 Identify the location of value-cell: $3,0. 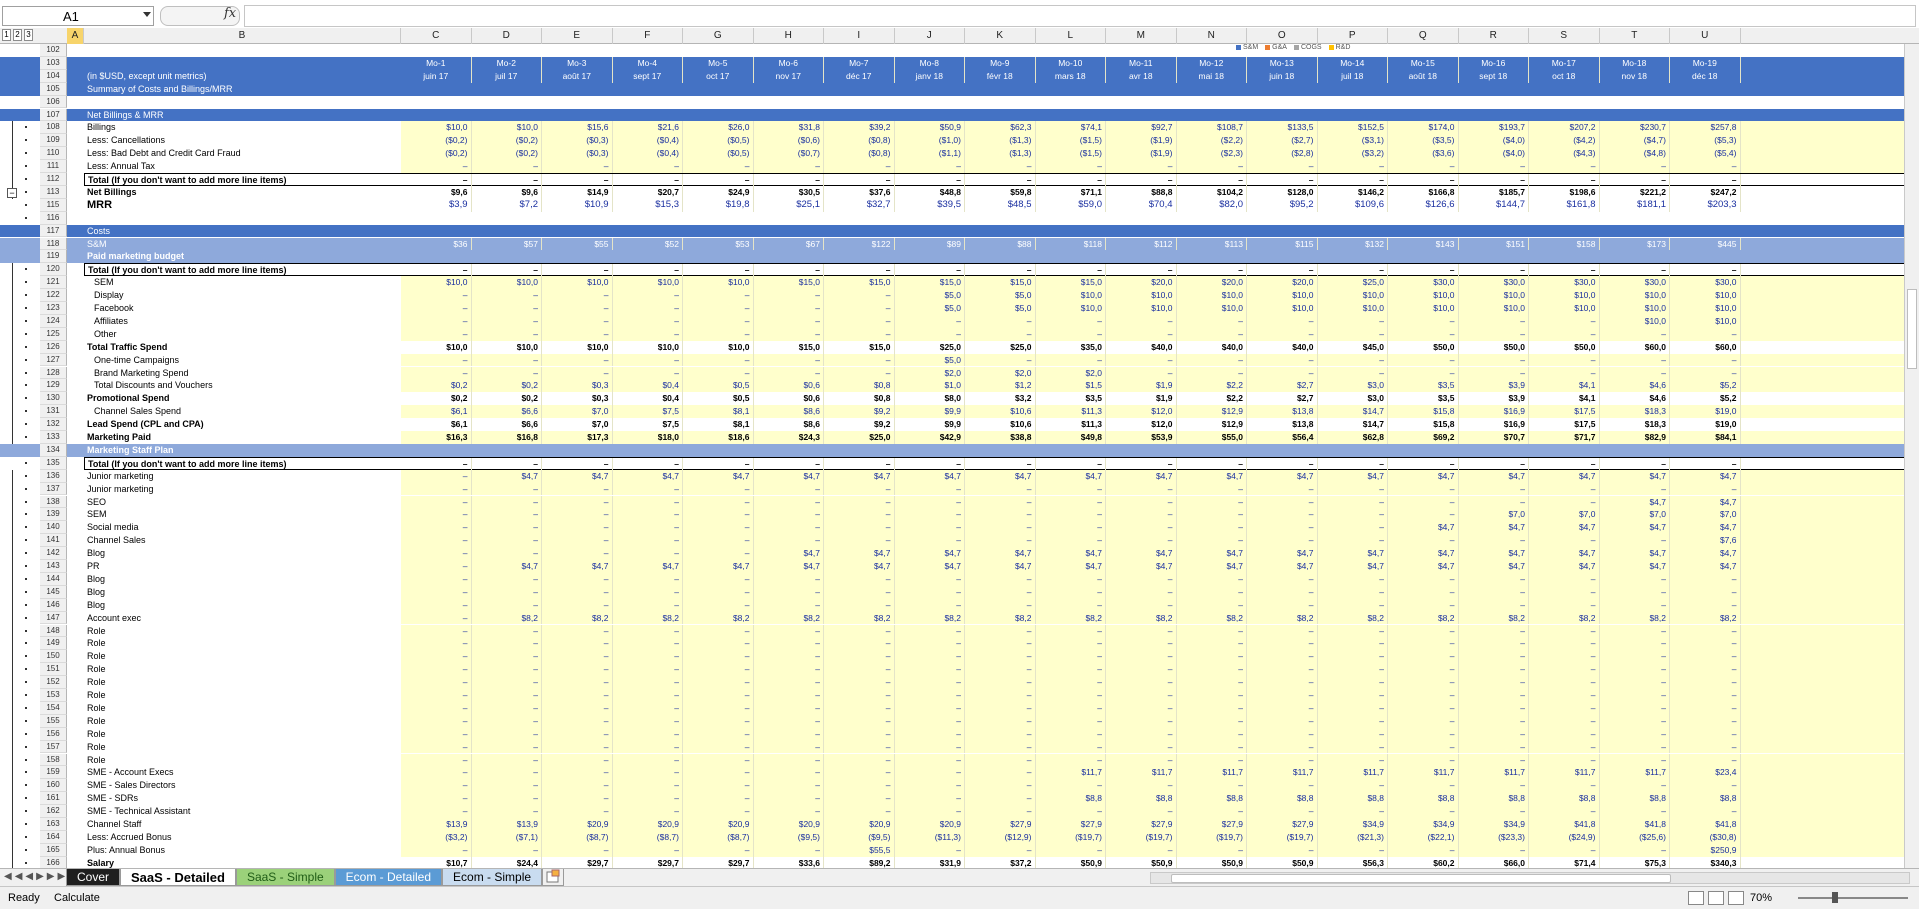
(1353, 386).